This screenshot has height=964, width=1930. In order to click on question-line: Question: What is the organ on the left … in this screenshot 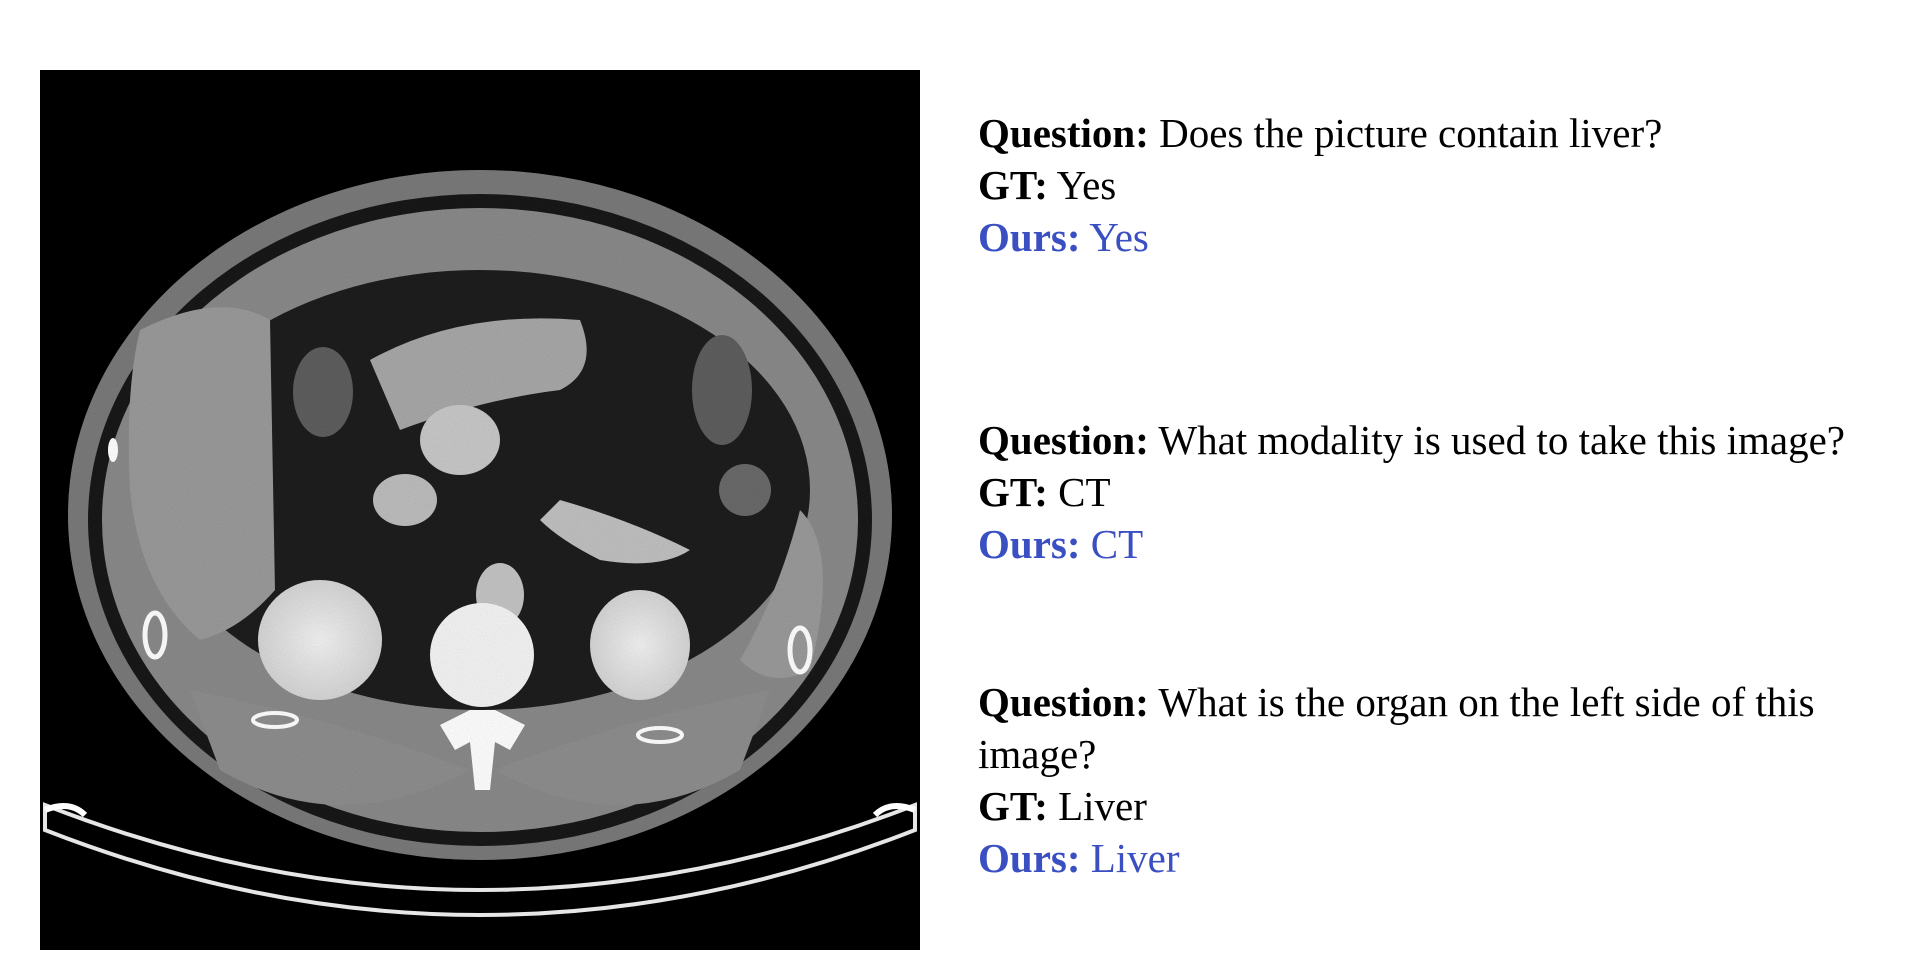, I will do `click(1428, 728)`.